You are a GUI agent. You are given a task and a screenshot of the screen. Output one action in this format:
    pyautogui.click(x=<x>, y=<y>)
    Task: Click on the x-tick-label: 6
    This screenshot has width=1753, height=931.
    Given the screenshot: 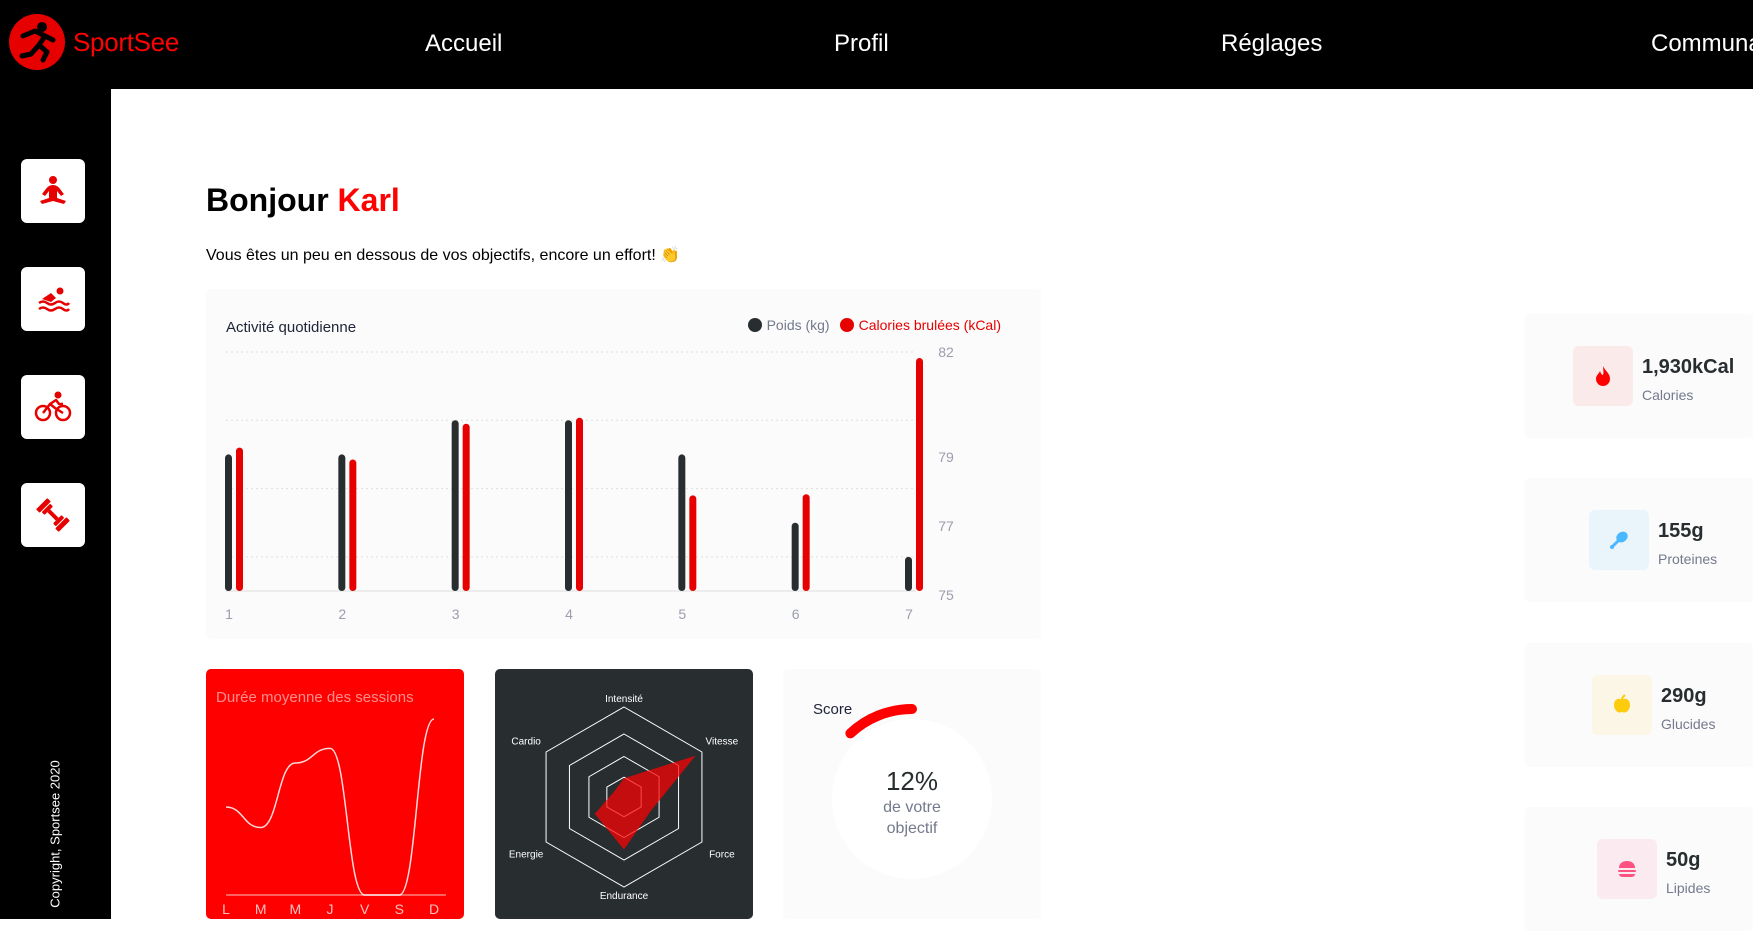 What is the action you would take?
    pyautogui.click(x=796, y=614)
    